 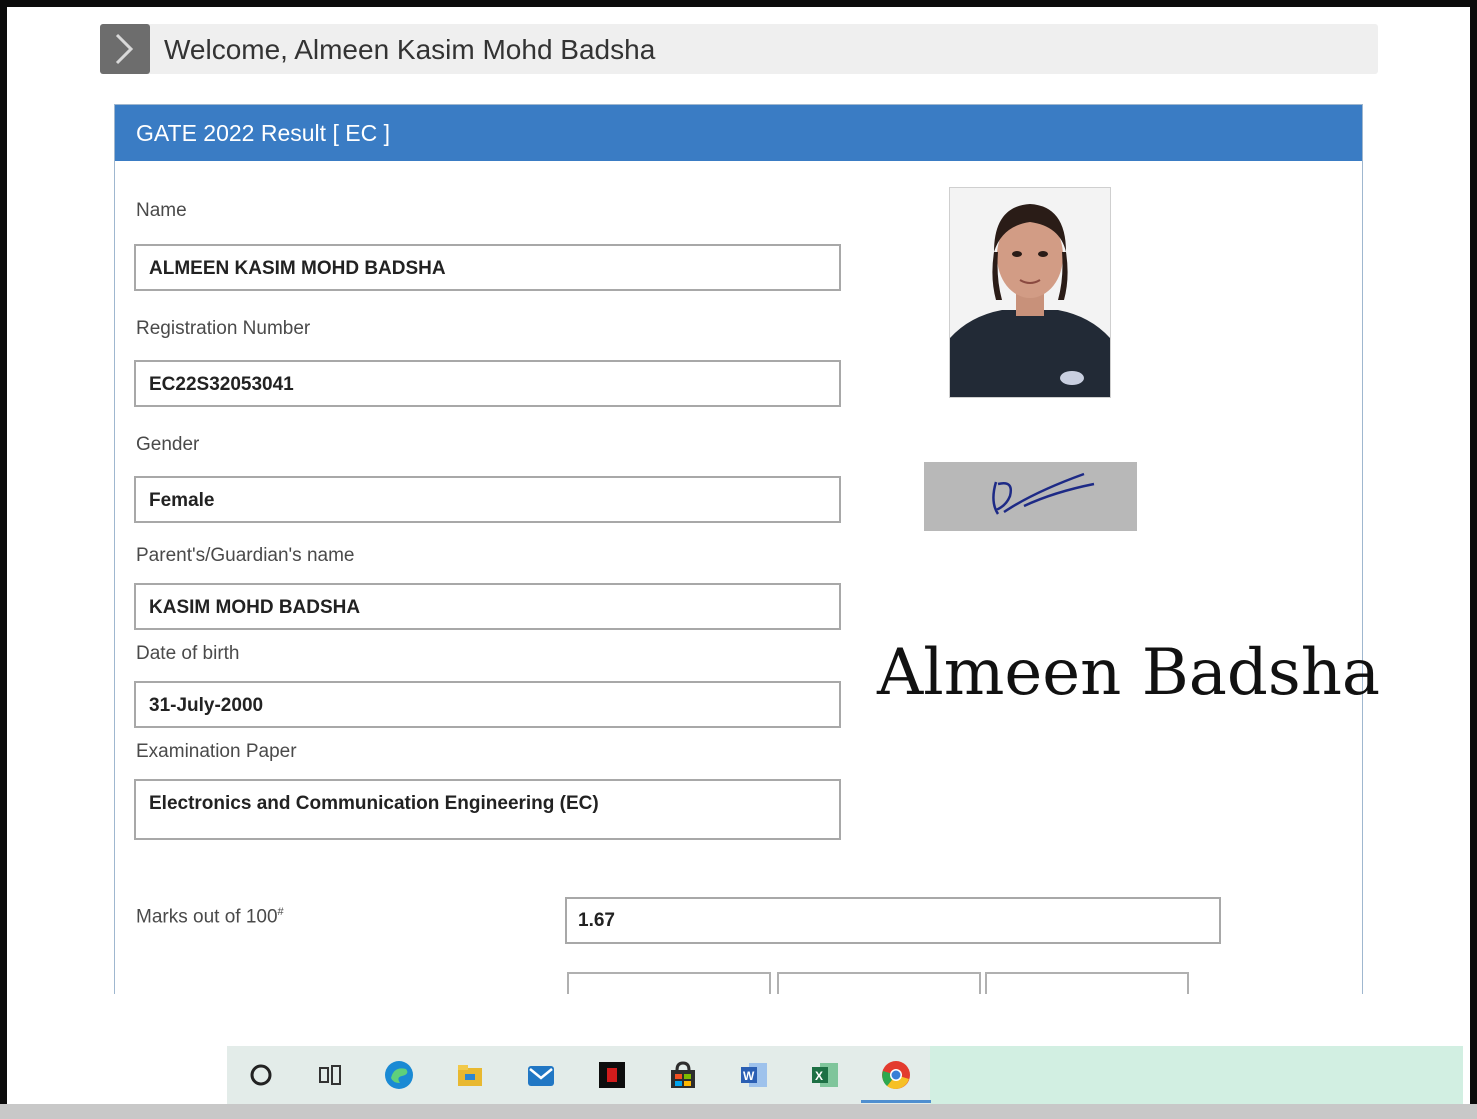 I want to click on store-icon, so click(x=683, y=1075).